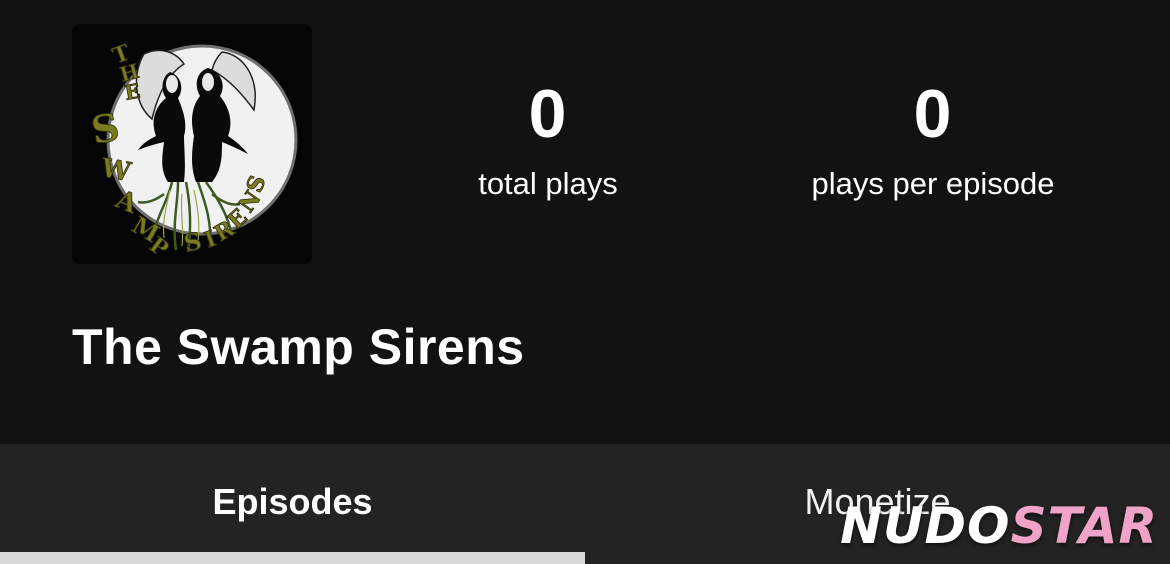  I want to click on show-title: The Swamp Sirens, so click(298, 347).